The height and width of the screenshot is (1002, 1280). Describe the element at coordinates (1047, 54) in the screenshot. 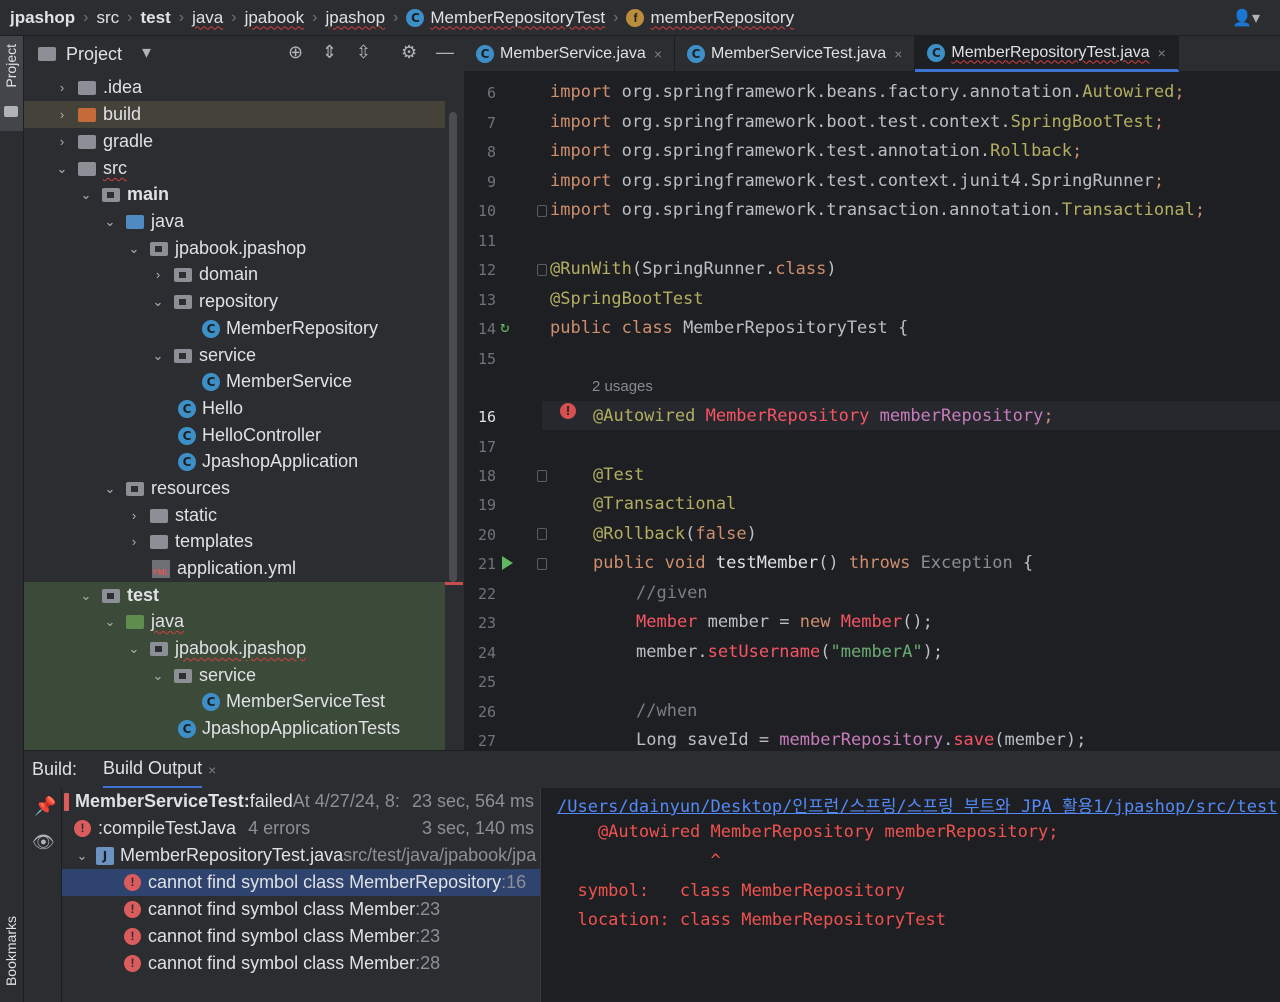

I see `tab-member-repository-test: C MemberRepositoryTest.java ×` at that location.